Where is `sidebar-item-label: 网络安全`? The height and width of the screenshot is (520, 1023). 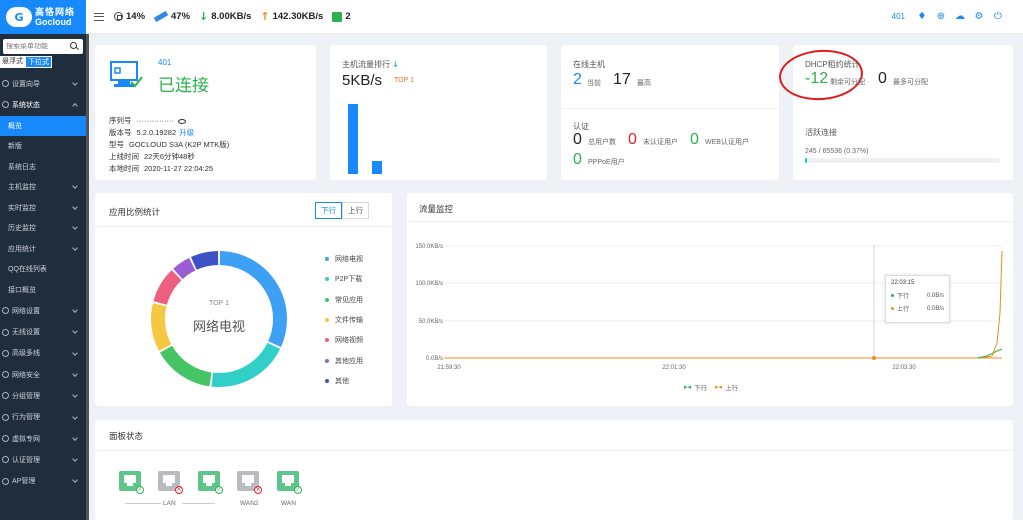
sidebar-item-label: 网络安全 is located at coordinates (26, 375).